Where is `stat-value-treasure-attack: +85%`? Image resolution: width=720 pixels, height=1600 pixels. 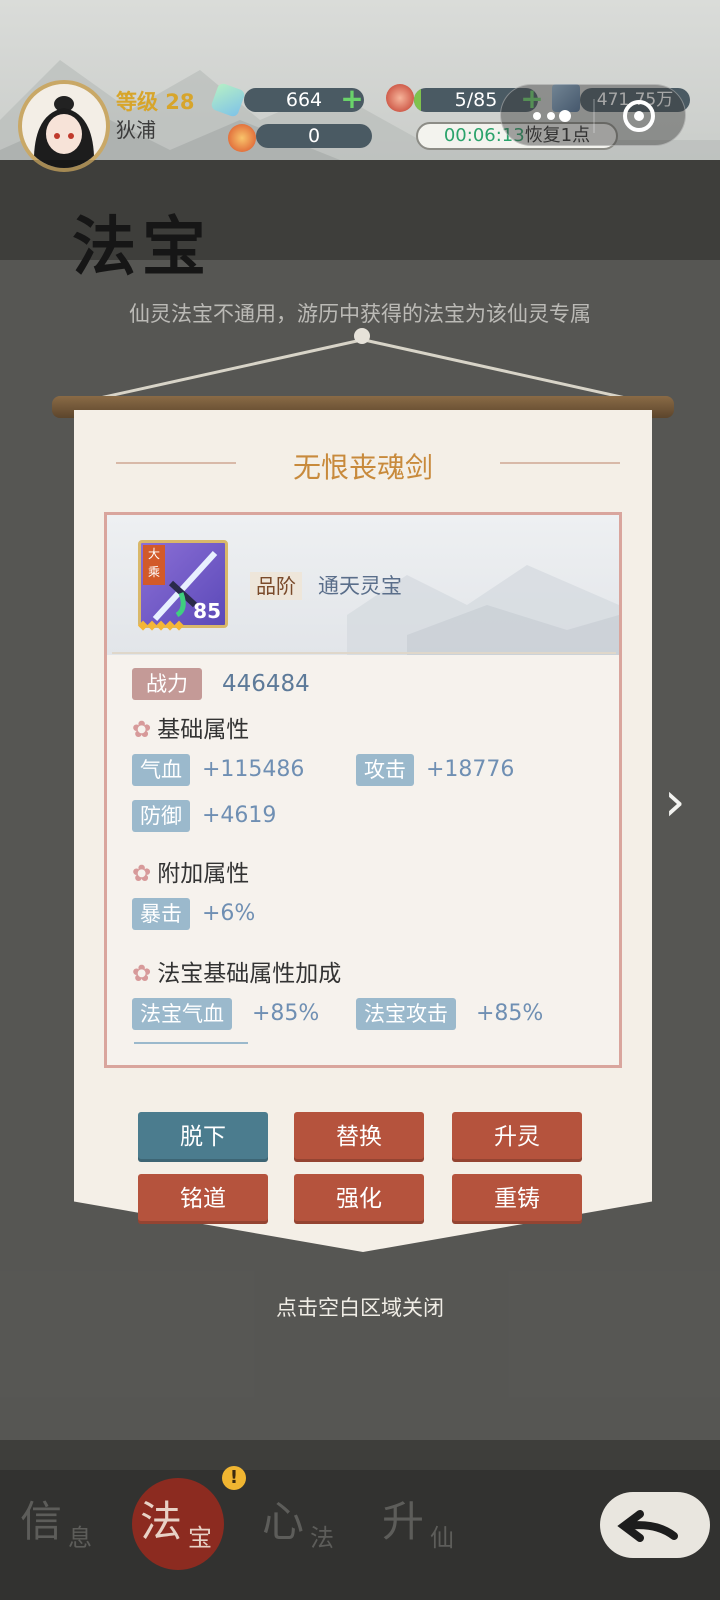
stat-value-treasure-attack: +85% is located at coordinates (510, 1013).